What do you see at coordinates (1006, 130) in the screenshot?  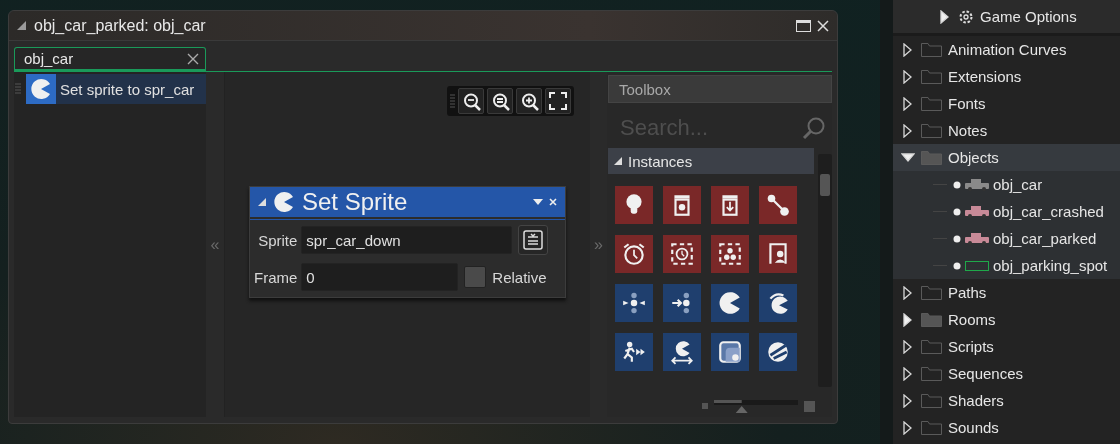 I see `tree-item: Notes` at bounding box center [1006, 130].